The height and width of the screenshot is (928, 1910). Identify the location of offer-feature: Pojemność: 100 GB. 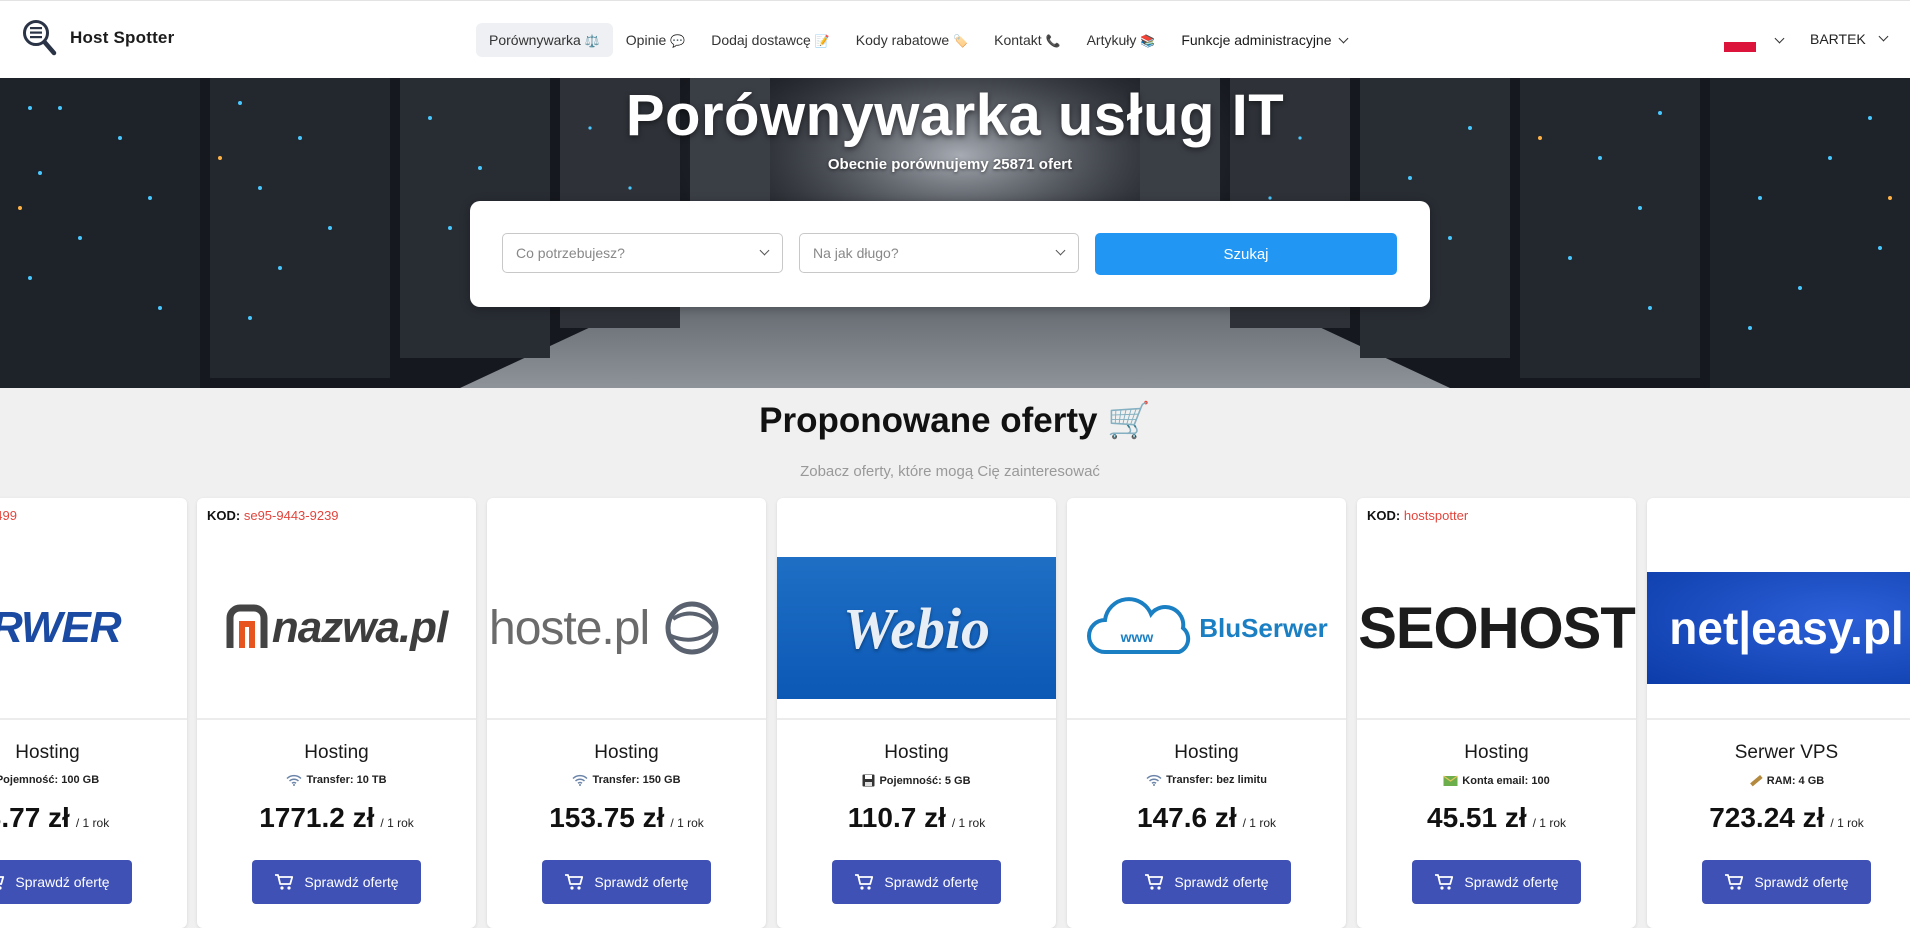
(93, 780).